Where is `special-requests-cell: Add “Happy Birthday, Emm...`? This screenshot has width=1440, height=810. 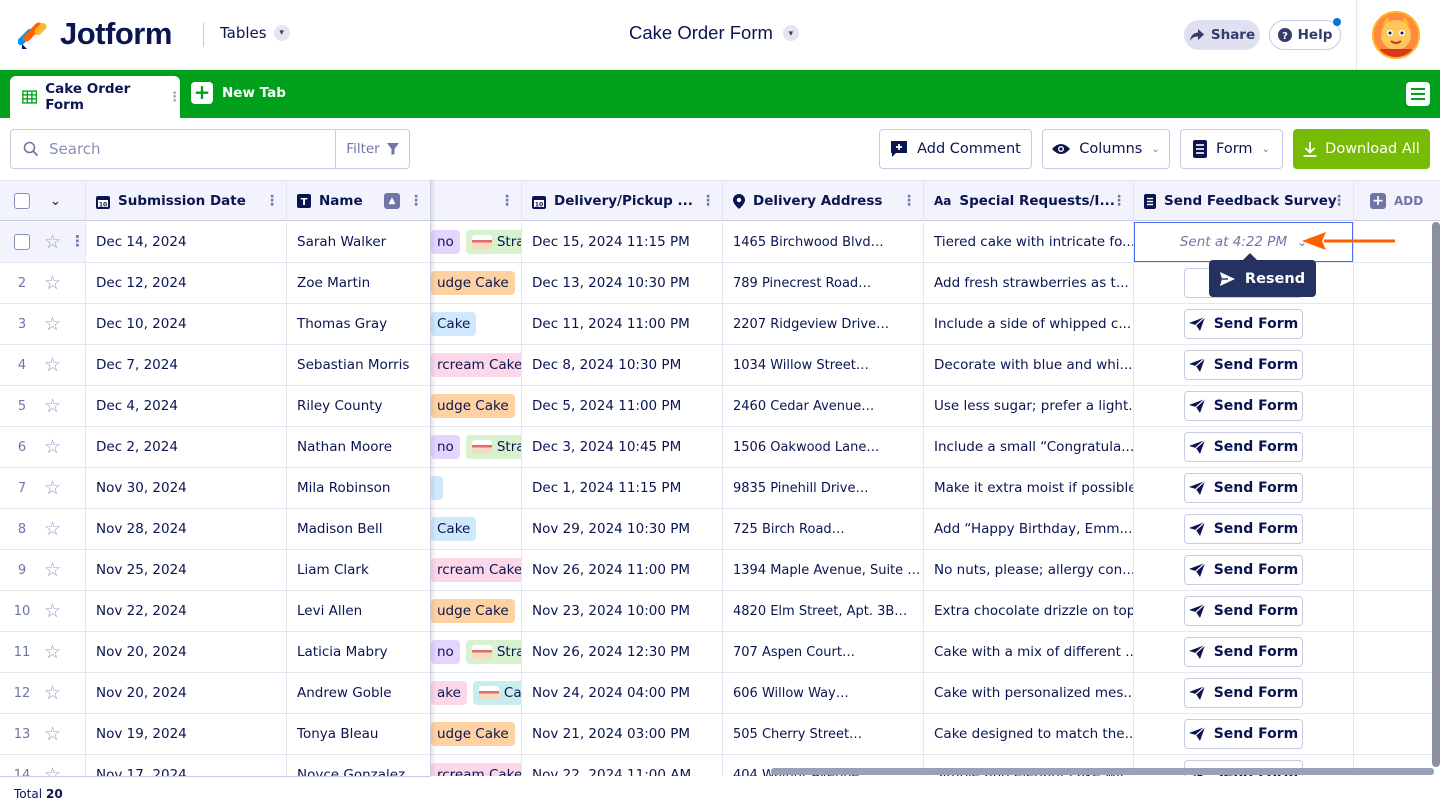 special-requests-cell: Add “Happy Birthday, Emm... is located at coordinates (1029, 529).